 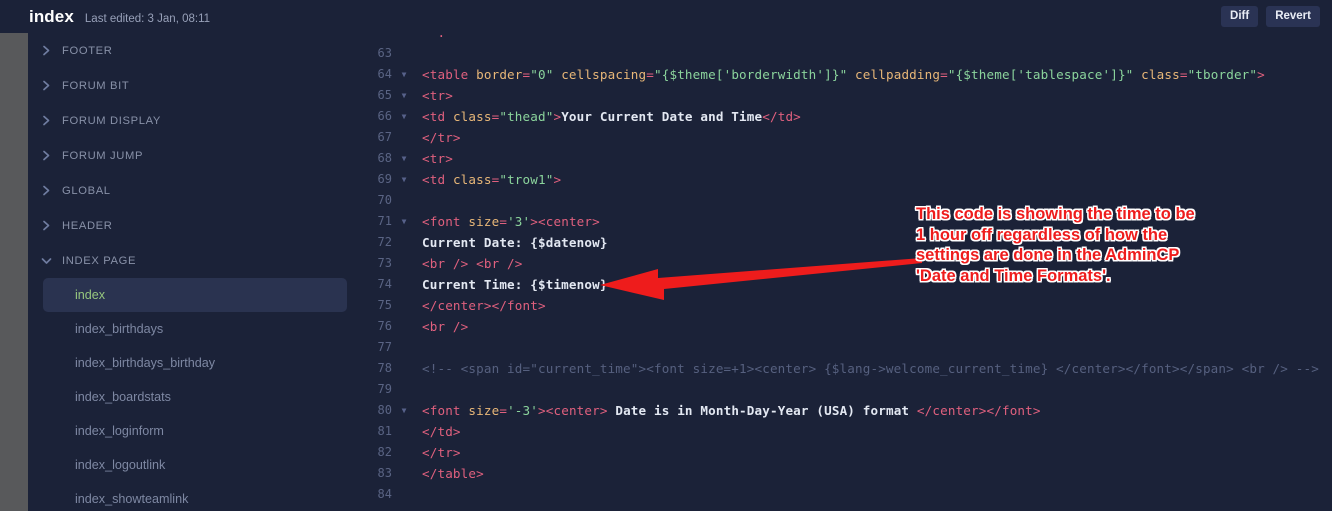 I want to click on sidebar-item-index_birthdays_birthday: index_birthdays_birthday, so click(x=195, y=363).